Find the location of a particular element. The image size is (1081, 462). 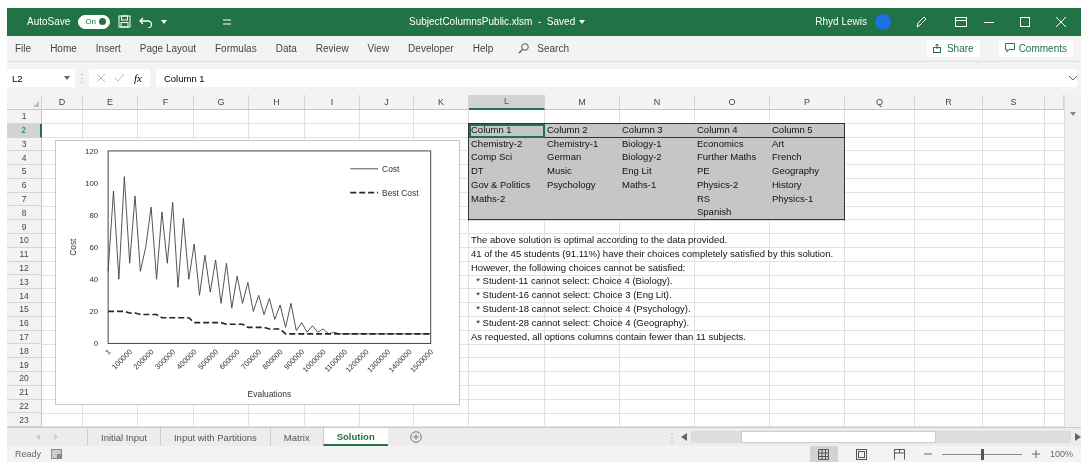

row-header: 23 is located at coordinates (24, 420).